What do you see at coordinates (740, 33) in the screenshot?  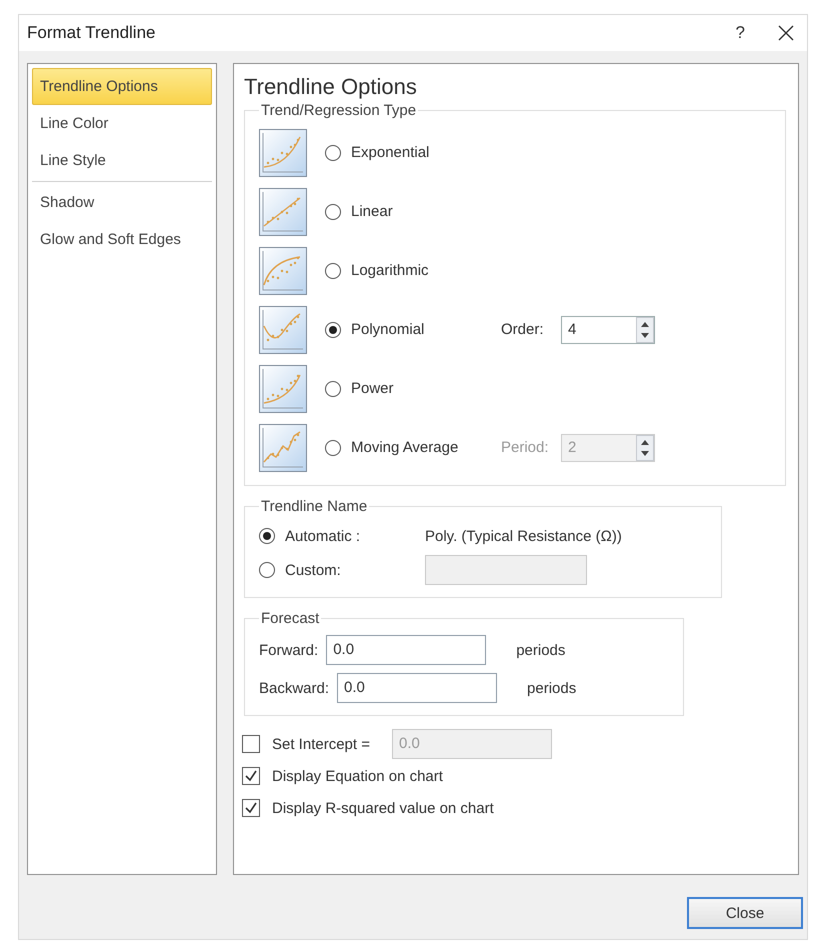 I see `help-button: ?` at bounding box center [740, 33].